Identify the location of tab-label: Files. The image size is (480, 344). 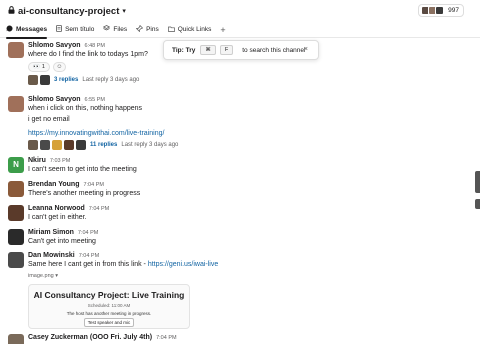
(120, 29).